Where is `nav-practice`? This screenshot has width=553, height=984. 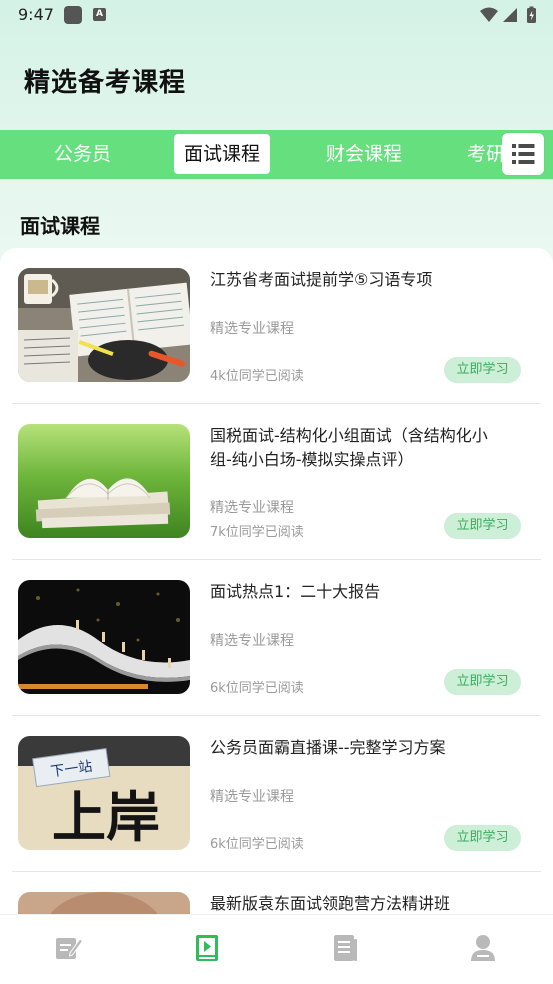 nav-practice is located at coordinates (69, 948).